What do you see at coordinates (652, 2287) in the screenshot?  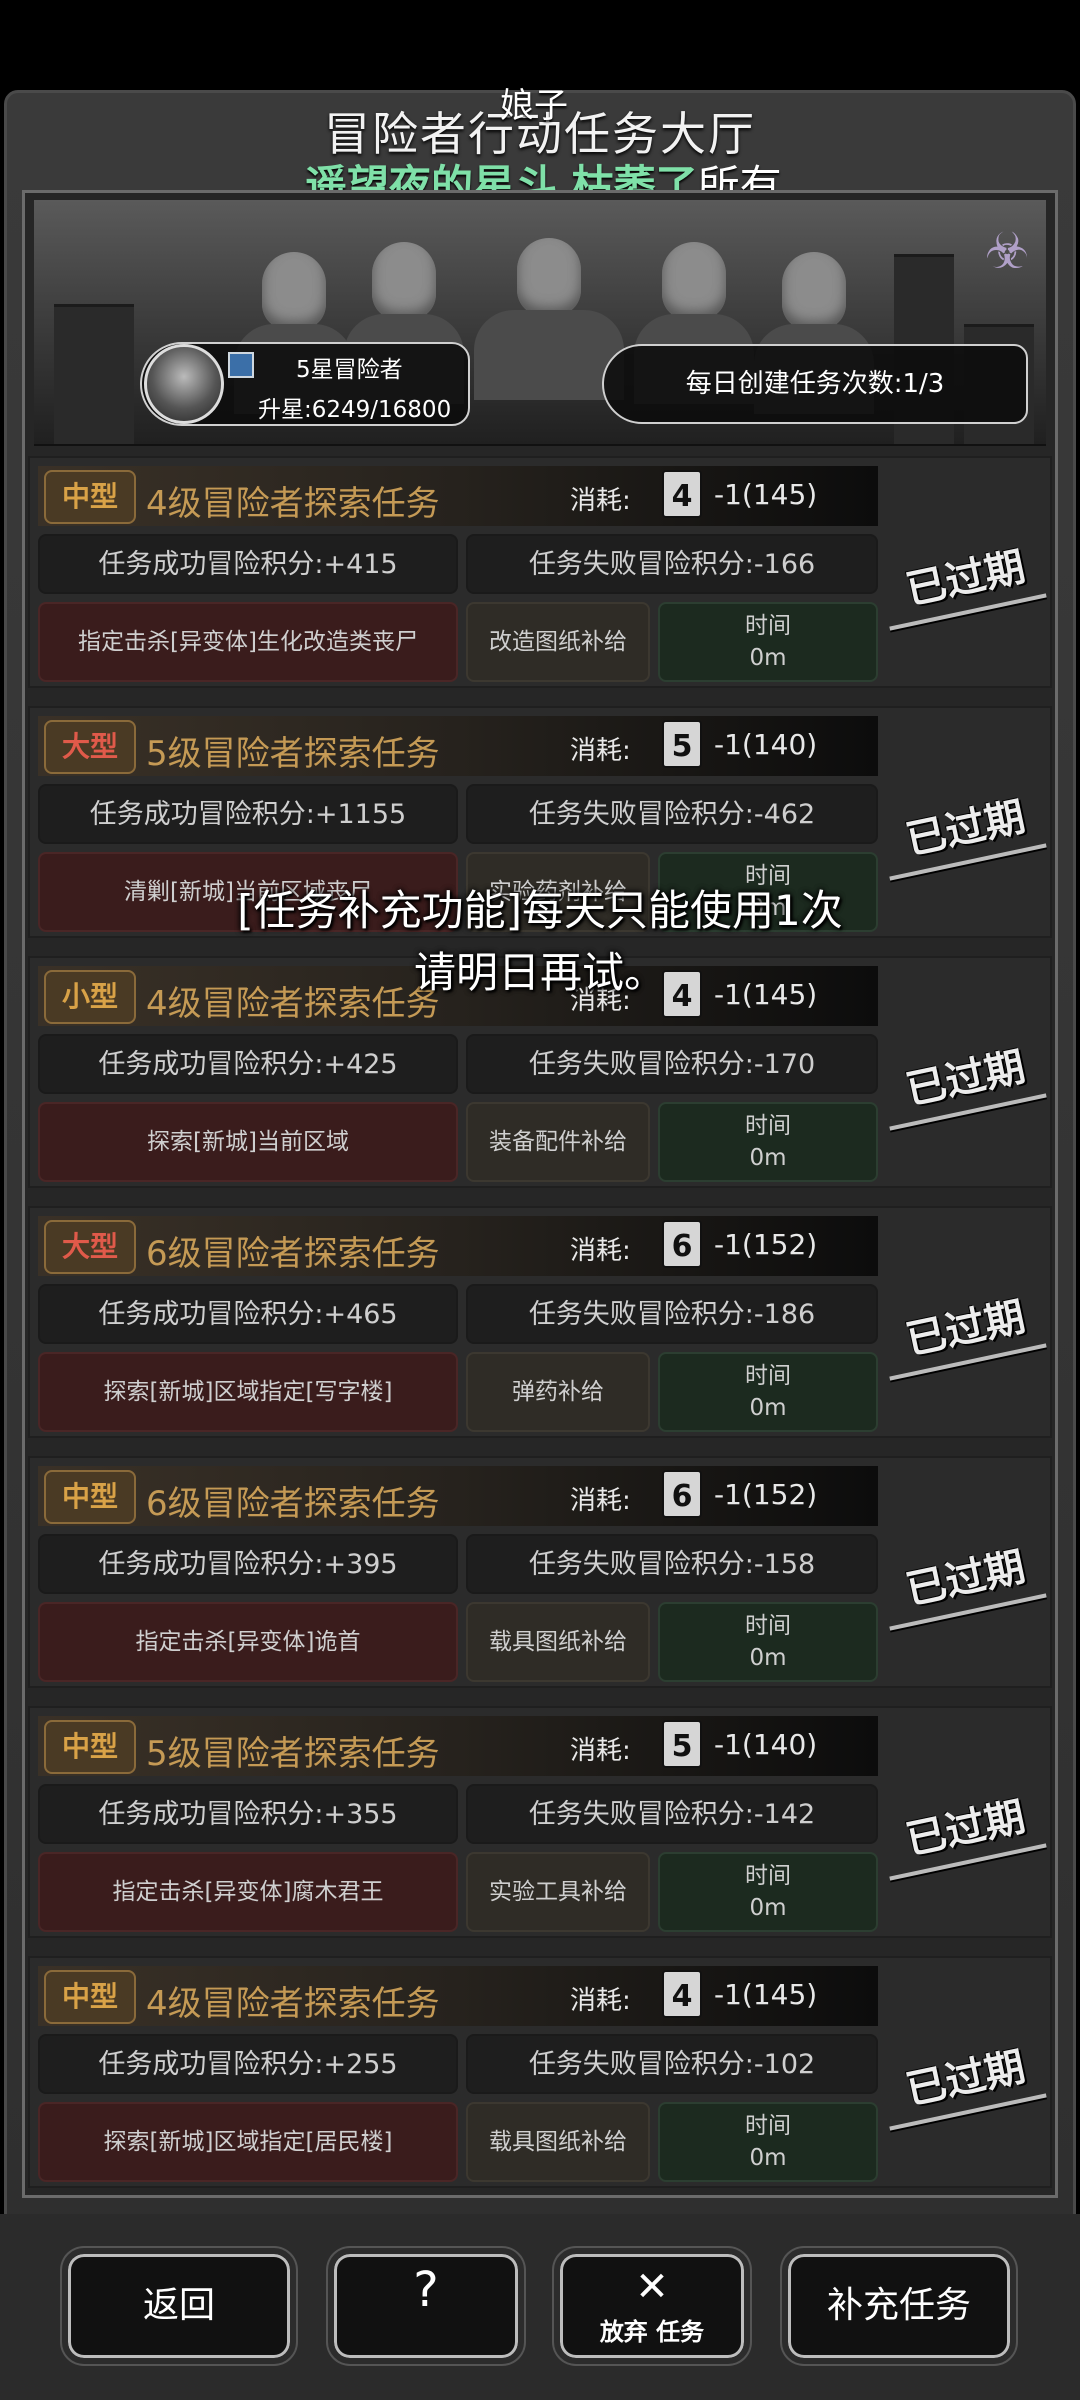 I see `close-icon: ✕` at bounding box center [652, 2287].